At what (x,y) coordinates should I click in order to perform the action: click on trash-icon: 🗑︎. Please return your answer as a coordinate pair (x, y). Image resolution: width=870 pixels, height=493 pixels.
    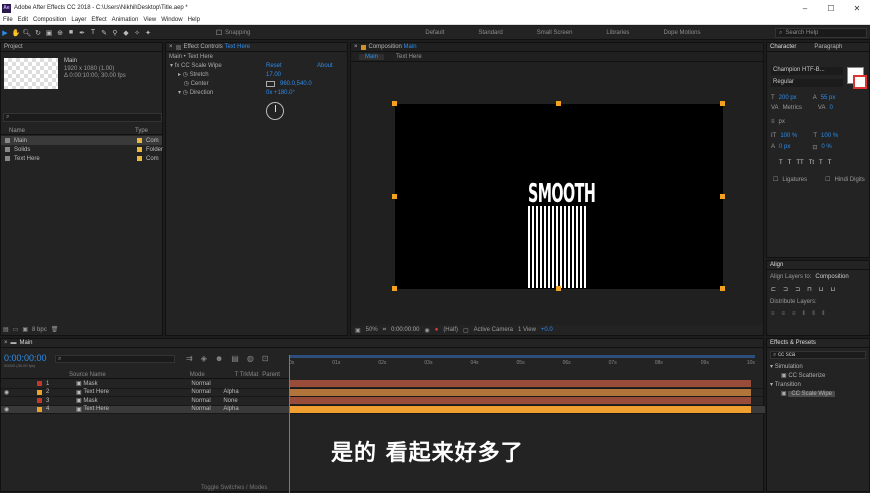
    Looking at the image, I should click on (55, 329).